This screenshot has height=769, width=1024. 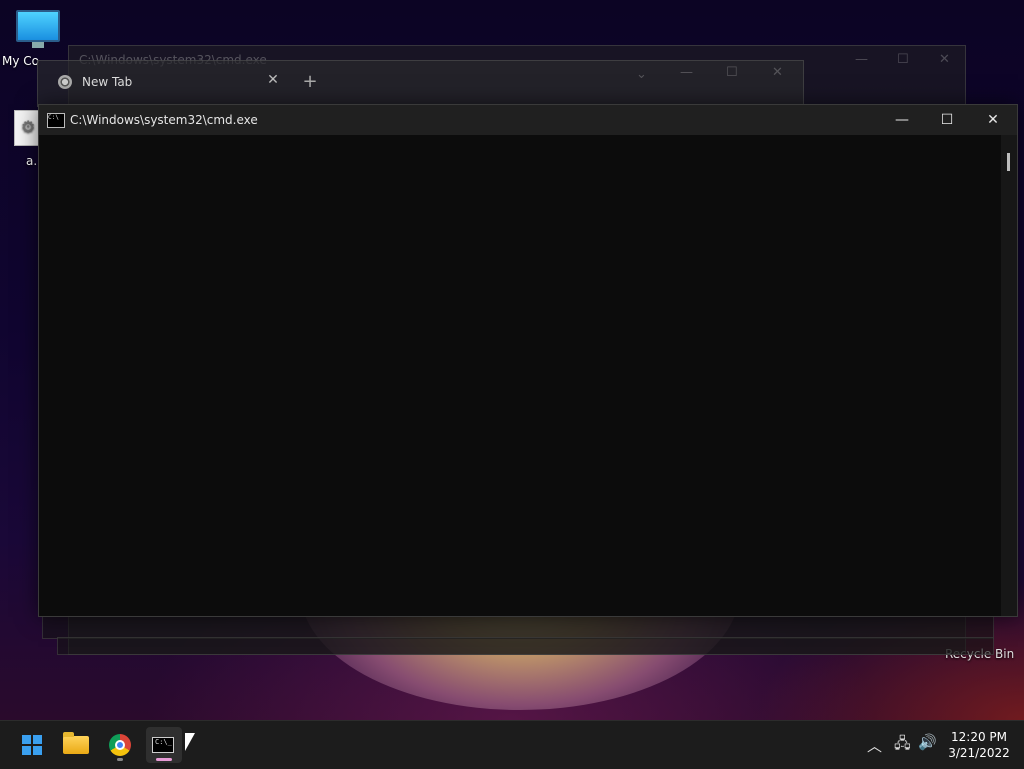 I want to click on volume-icon: 🔊, so click(x=927, y=742).